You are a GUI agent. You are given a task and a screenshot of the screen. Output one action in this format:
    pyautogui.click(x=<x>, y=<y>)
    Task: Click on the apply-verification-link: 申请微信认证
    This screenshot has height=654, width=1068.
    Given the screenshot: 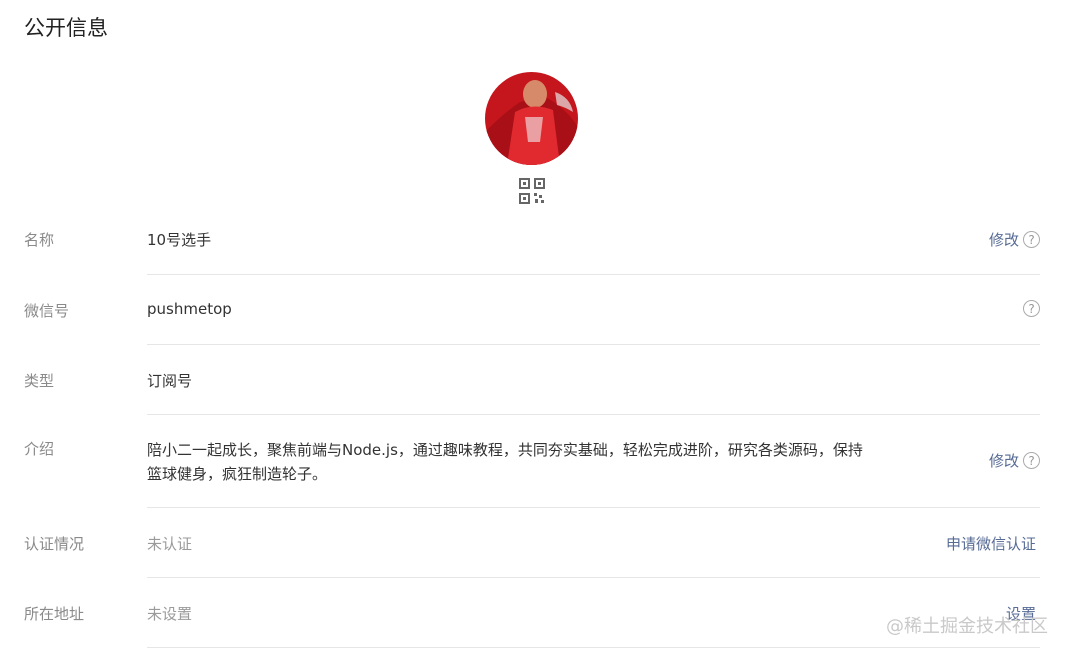 What is the action you would take?
    pyautogui.click(x=991, y=543)
    